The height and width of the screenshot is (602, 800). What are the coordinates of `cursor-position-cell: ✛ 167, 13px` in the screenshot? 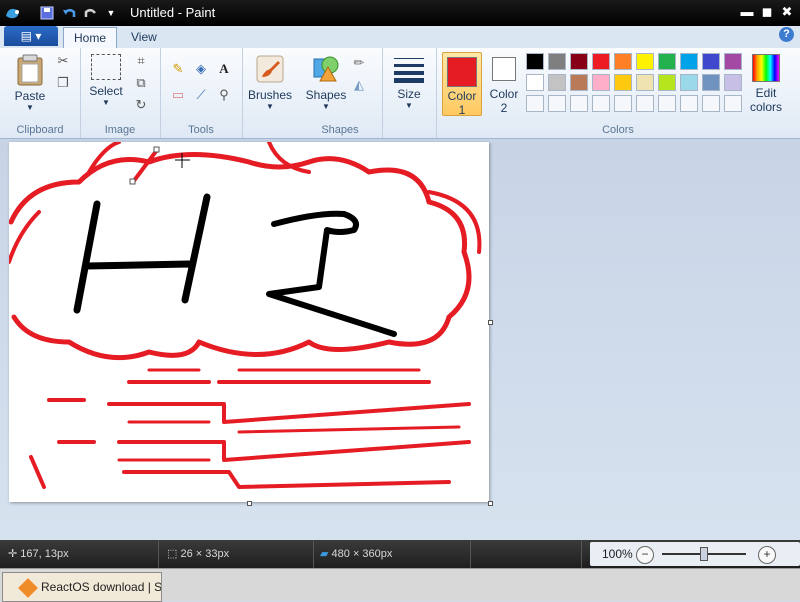 It's located at (79, 554).